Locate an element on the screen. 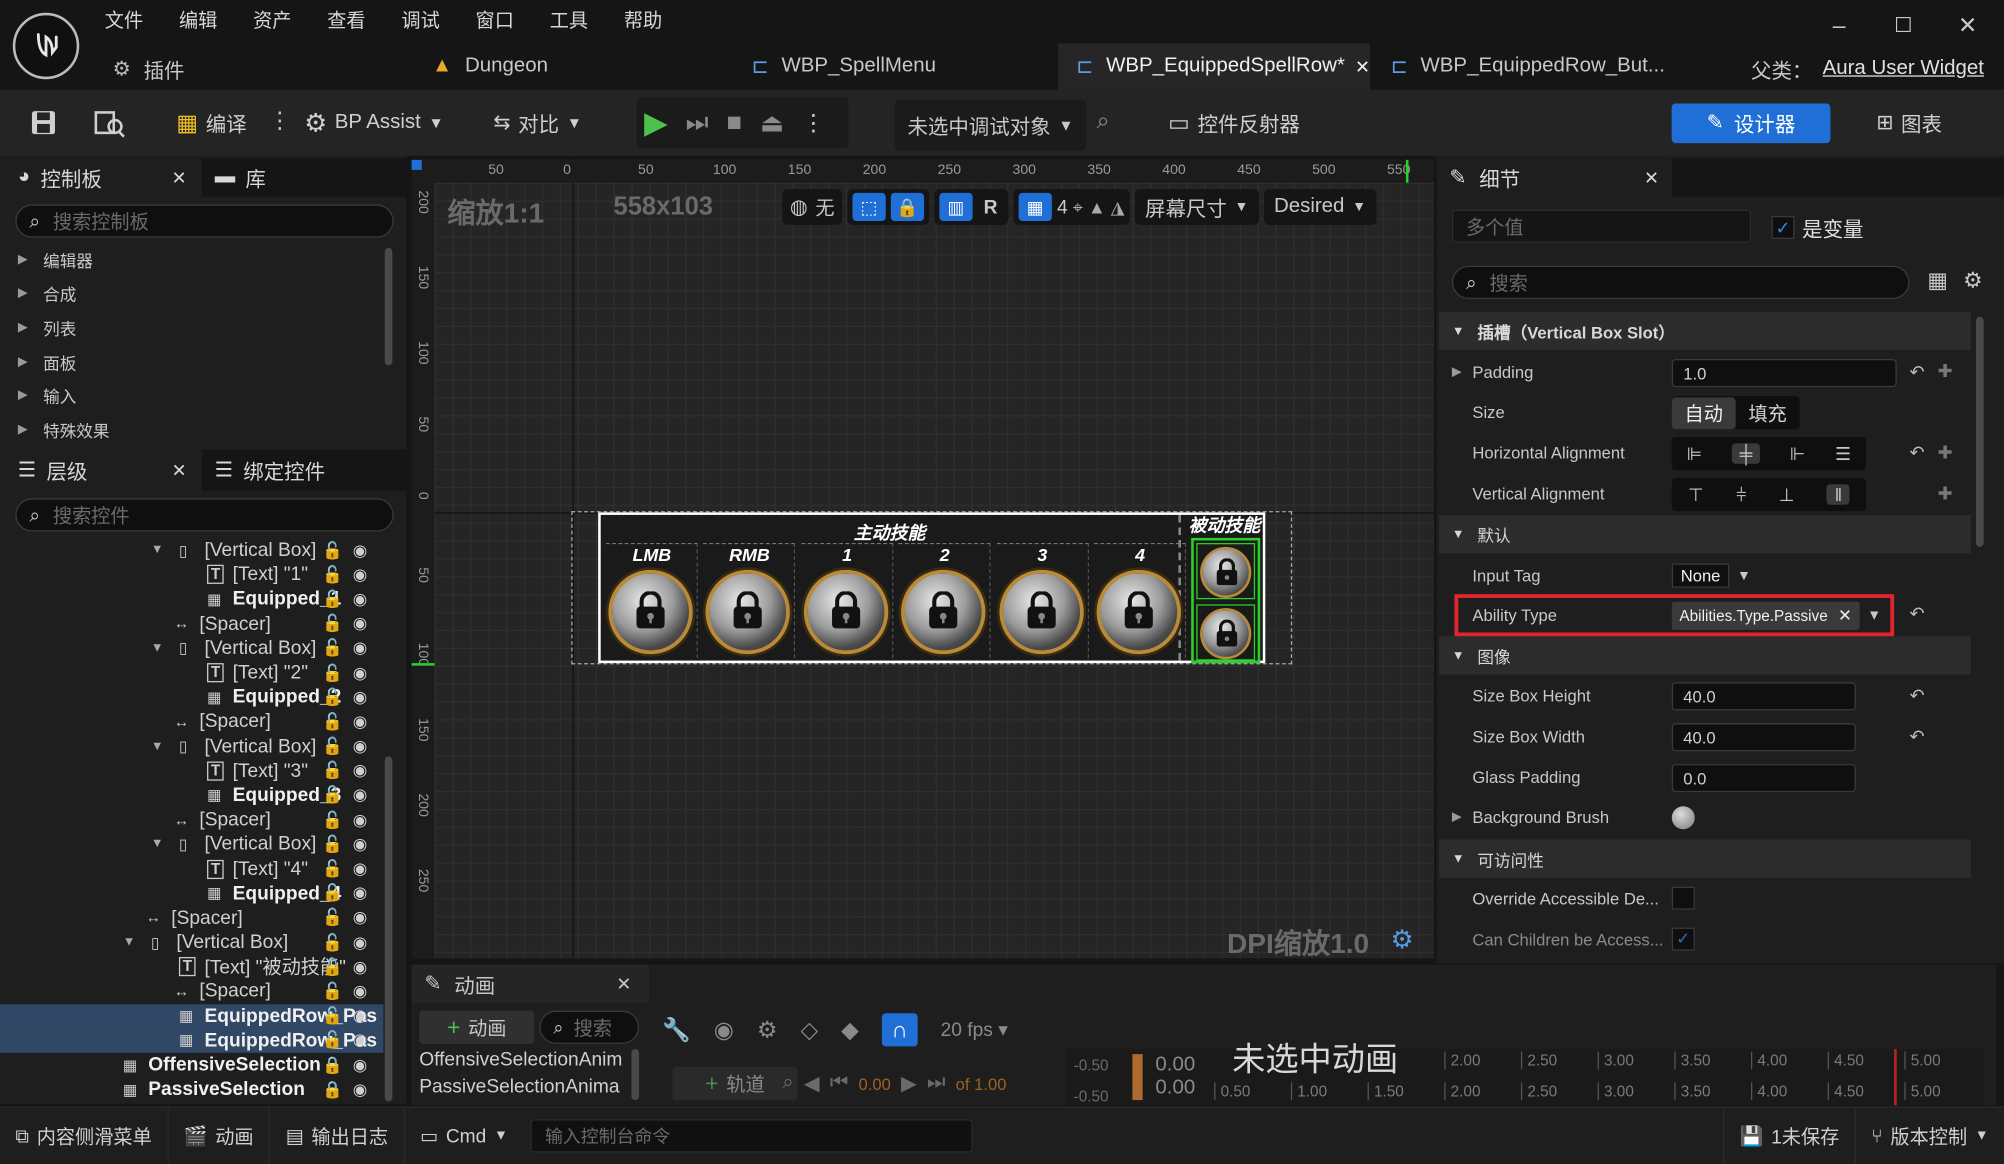  hierarchy-row: ▦ PassiveSelection 🔒 ◉ is located at coordinates (191, 1089).